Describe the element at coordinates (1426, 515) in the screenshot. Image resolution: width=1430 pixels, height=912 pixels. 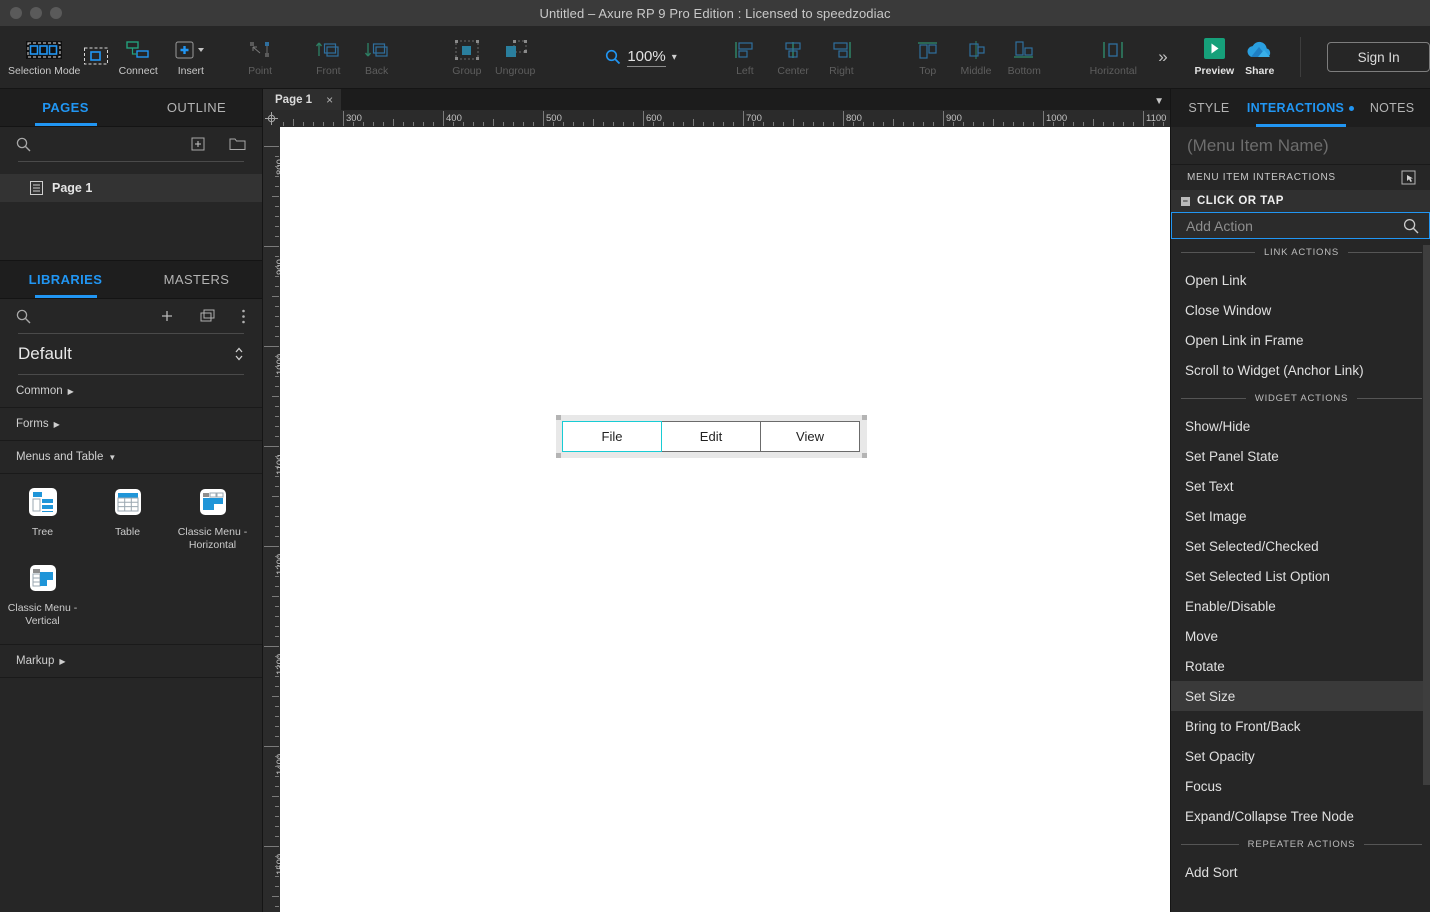
I see `action-list-scrollbar` at that location.